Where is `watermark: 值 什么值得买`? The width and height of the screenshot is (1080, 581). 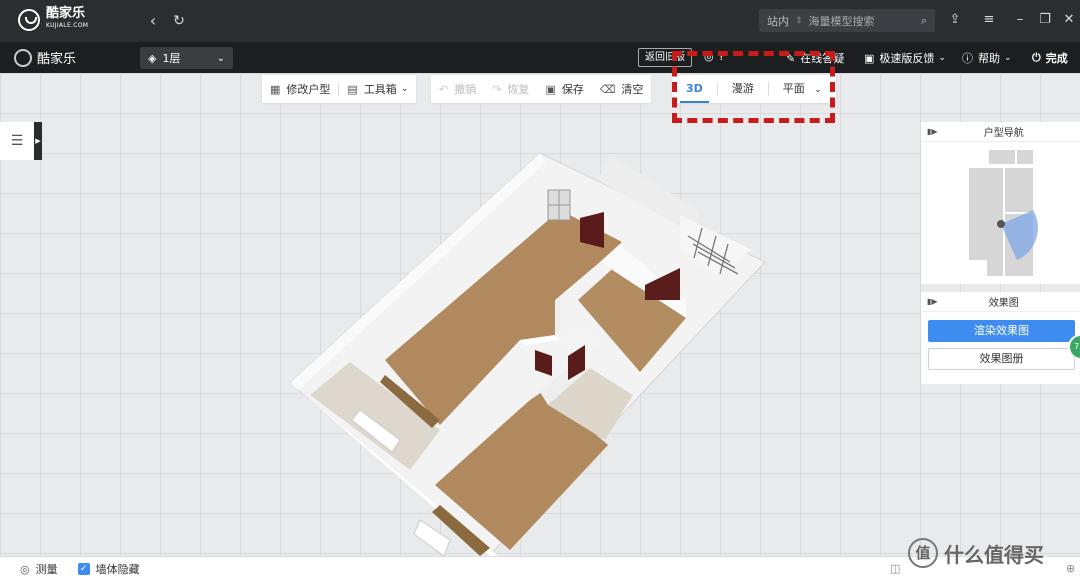 watermark: 值 什么值得买 is located at coordinates (976, 553).